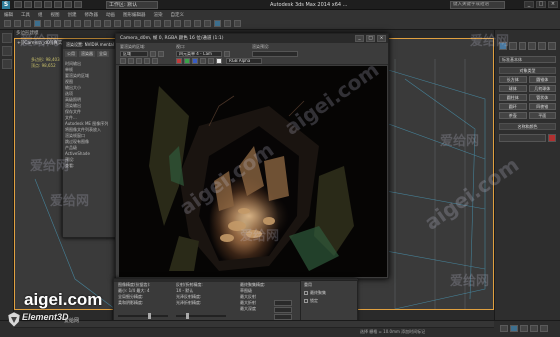 This screenshot has height=337, width=560. What do you see at coordinates (522, 138) in the screenshot?
I see `object-name-field` at bounding box center [522, 138].